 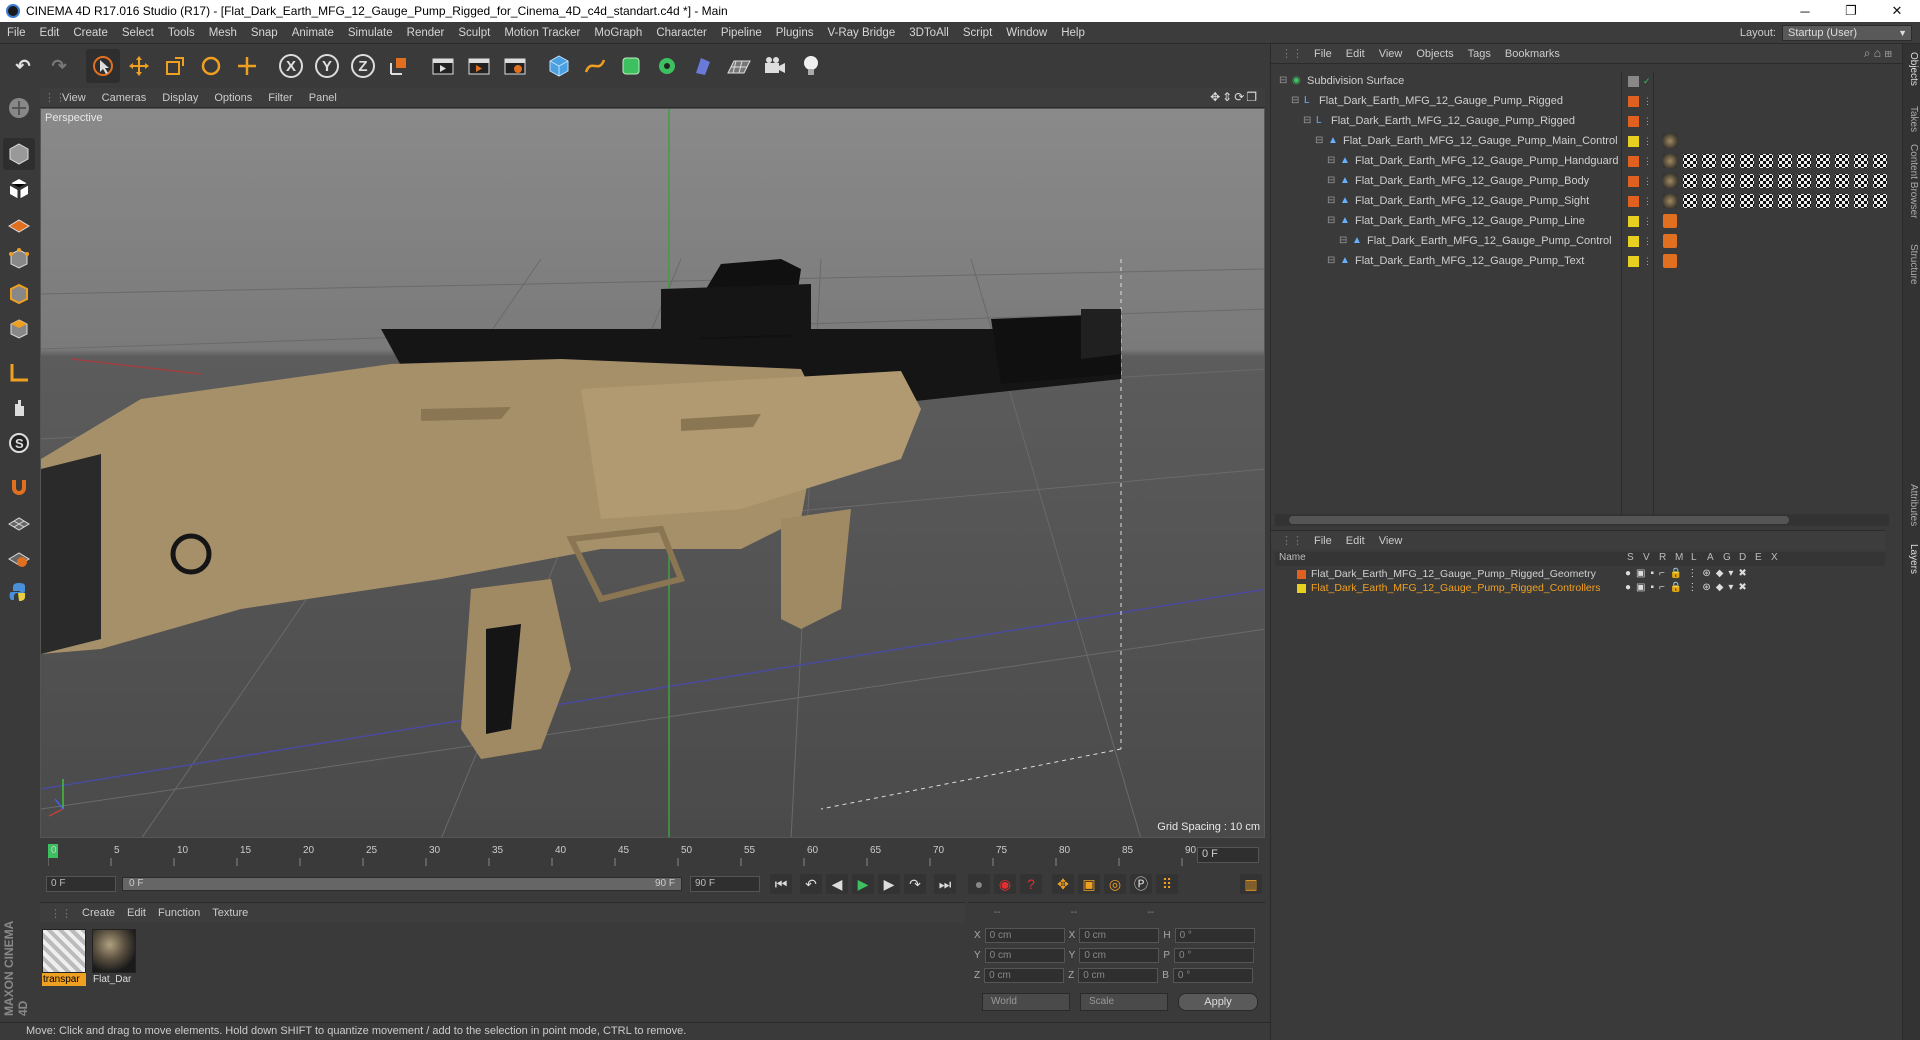 What do you see at coordinates (559, 66) in the screenshot?
I see `cube-primitive-icon` at bounding box center [559, 66].